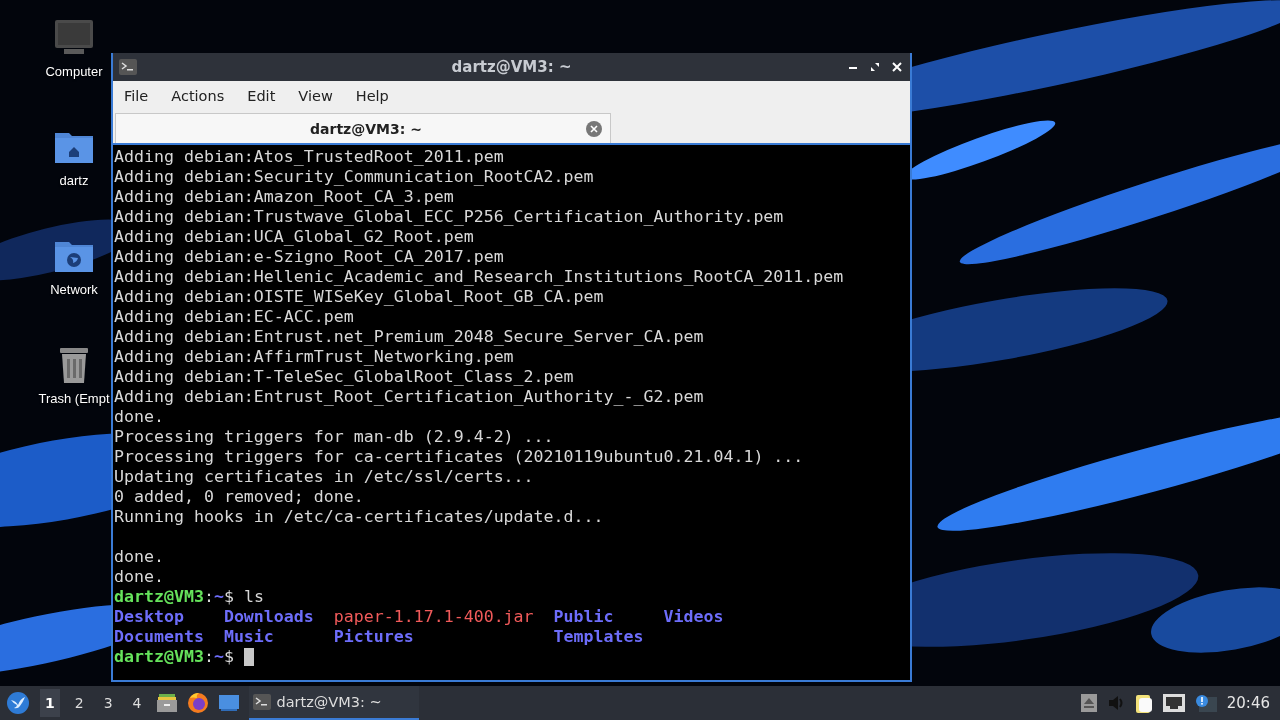 This screenshot has width=1280, height=720. Describe the element at coordinates (583, 617) in the screenshot. I see `directory-name: Public` at that location.